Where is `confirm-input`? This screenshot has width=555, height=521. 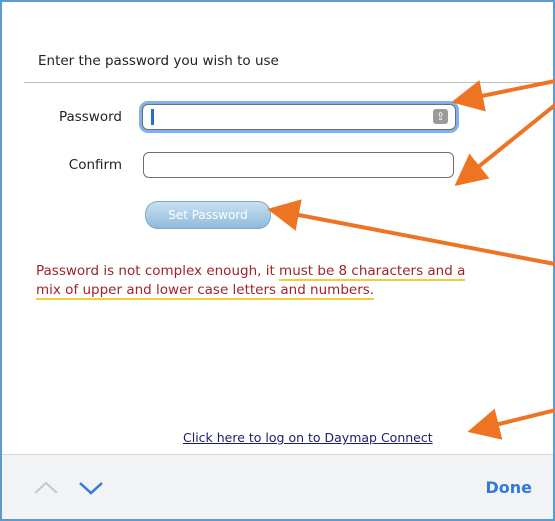 confirm-input is located at coordinates (298, 165).